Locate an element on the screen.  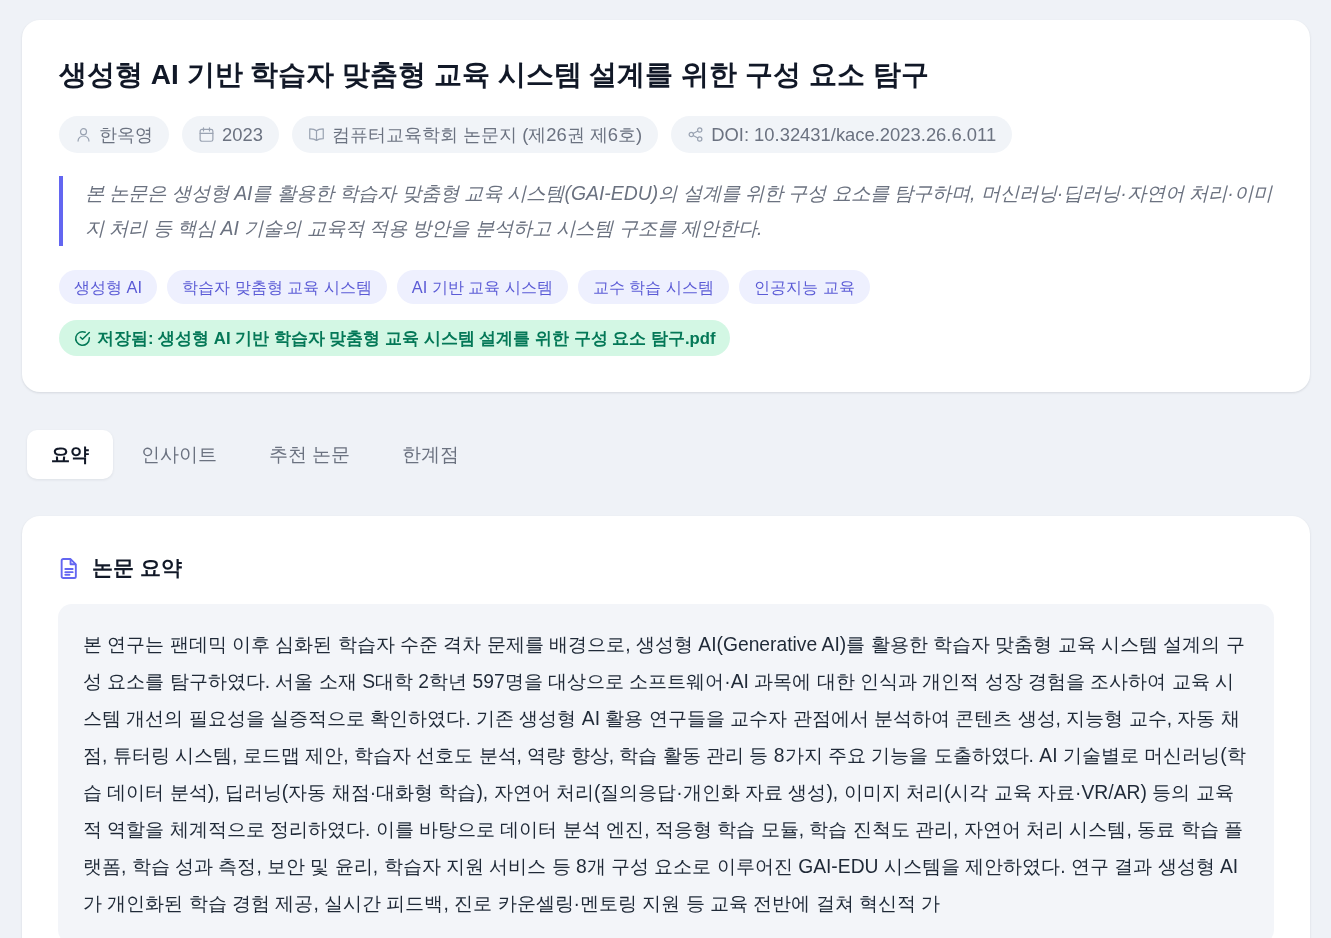
abstract-quote: 본 논문은 생성형 AI를 활용한 학습자 맞춤형 교육 시스템(GAI-EDU)의 설계를 위한 구성 요소를 탐구하며, 머신러닝·딥러닝·자연어 처리·이미지 처리 등 핵심 AI 기술의 교육적 적용 방안을 분석하고 시스템 구조를 제안한다. is located at coordinates (666, 211).